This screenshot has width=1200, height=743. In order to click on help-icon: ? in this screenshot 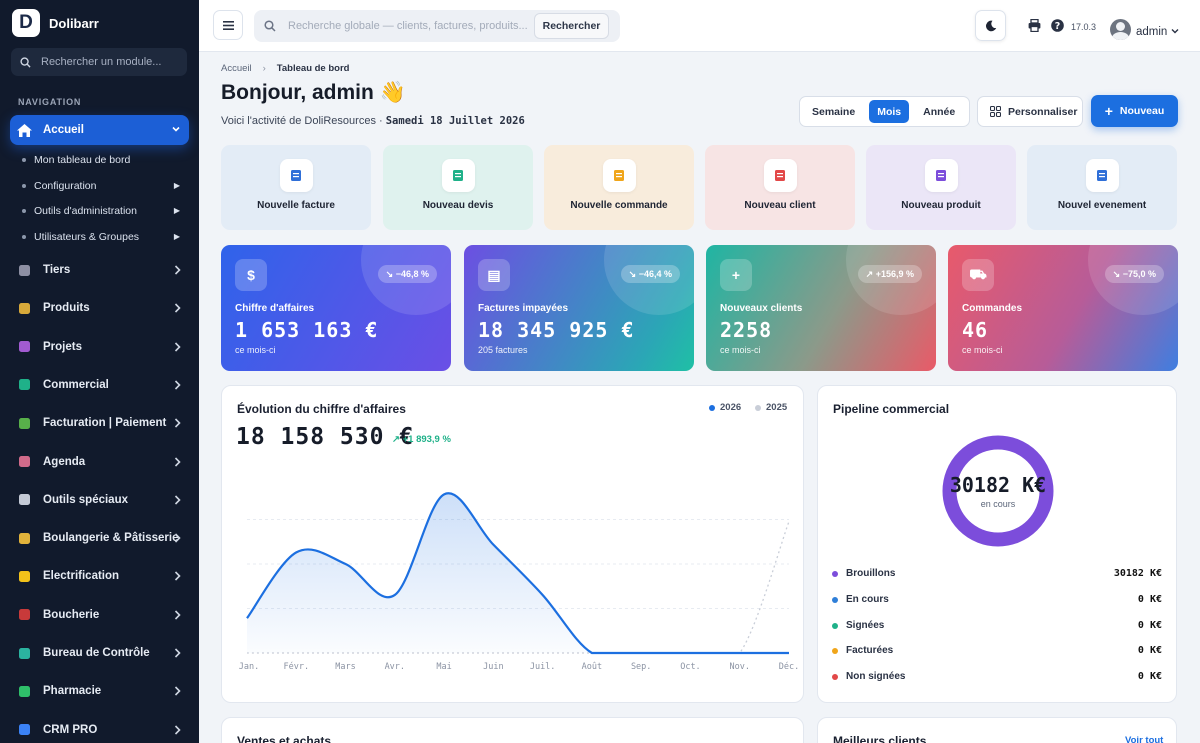, I will do `click(1057, 25)`.